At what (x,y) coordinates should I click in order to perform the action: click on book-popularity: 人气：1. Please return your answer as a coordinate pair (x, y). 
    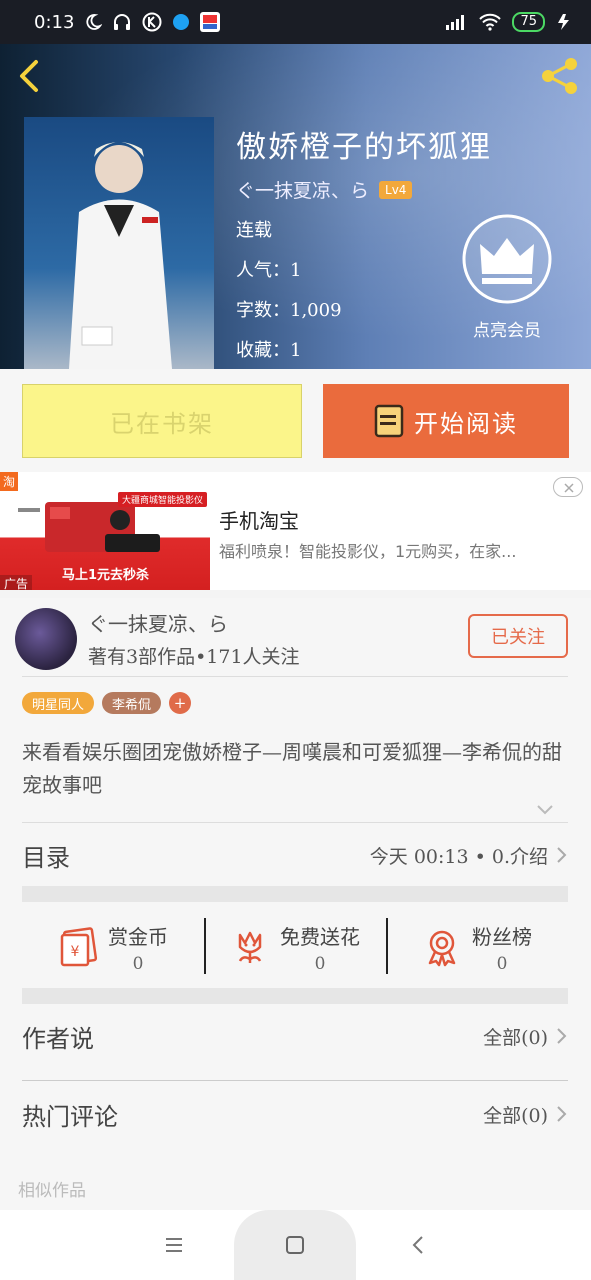
    Looking at the image, I should click on (269, 270).